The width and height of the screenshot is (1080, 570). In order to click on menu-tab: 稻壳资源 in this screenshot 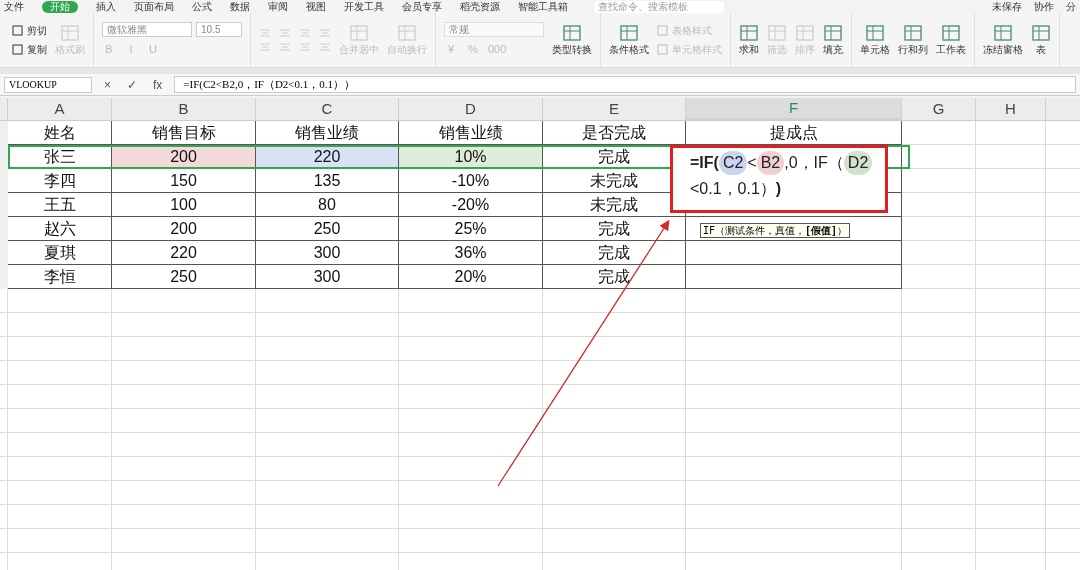, I will do `click(480, 6)`.